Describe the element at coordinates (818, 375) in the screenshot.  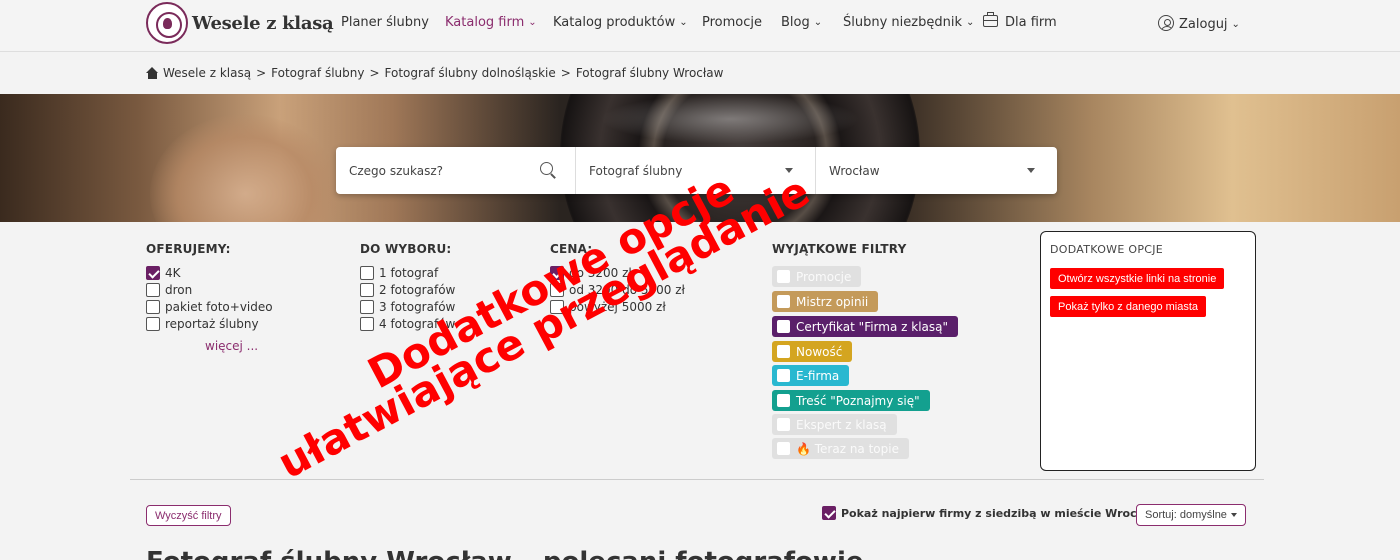
I see `special-filter-label: E-firma` at that location.